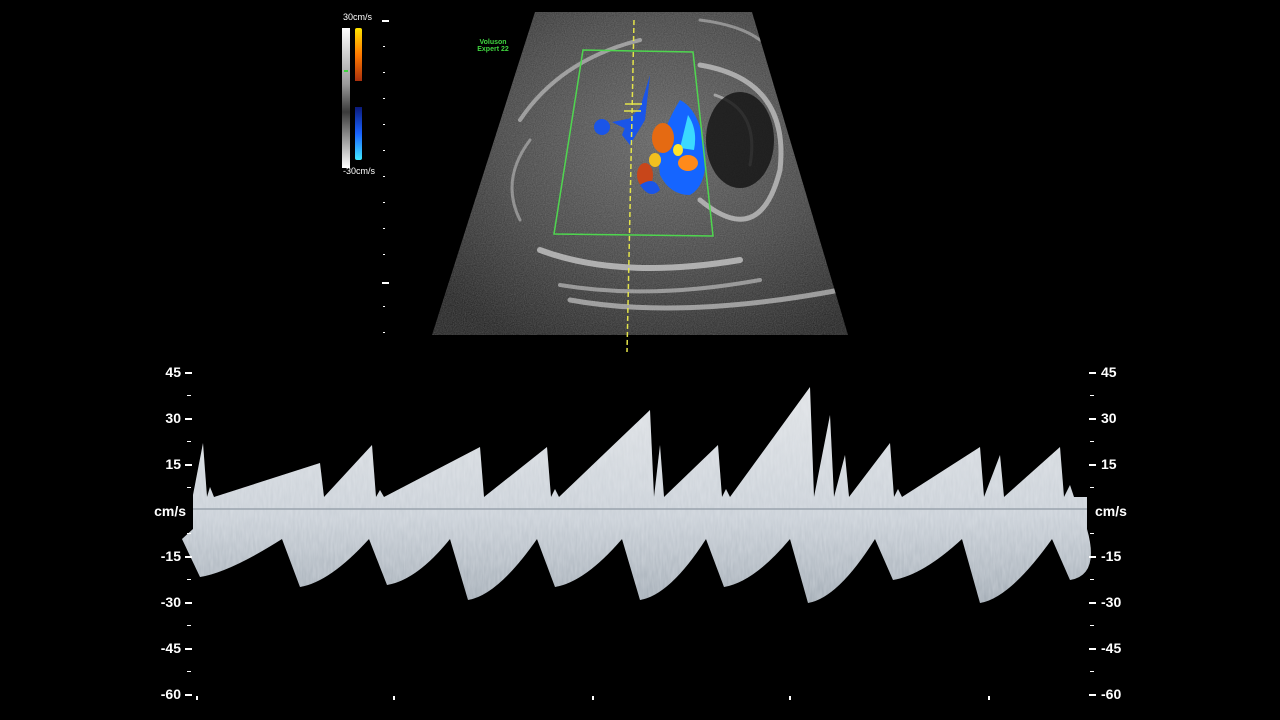 The height and width of the screenshot is (720, 1280). What do you see at coordinates (359, 171) in the screenshot?
I see `color-scale-min-label: -30cm/s` at bounding box center [359, 171].